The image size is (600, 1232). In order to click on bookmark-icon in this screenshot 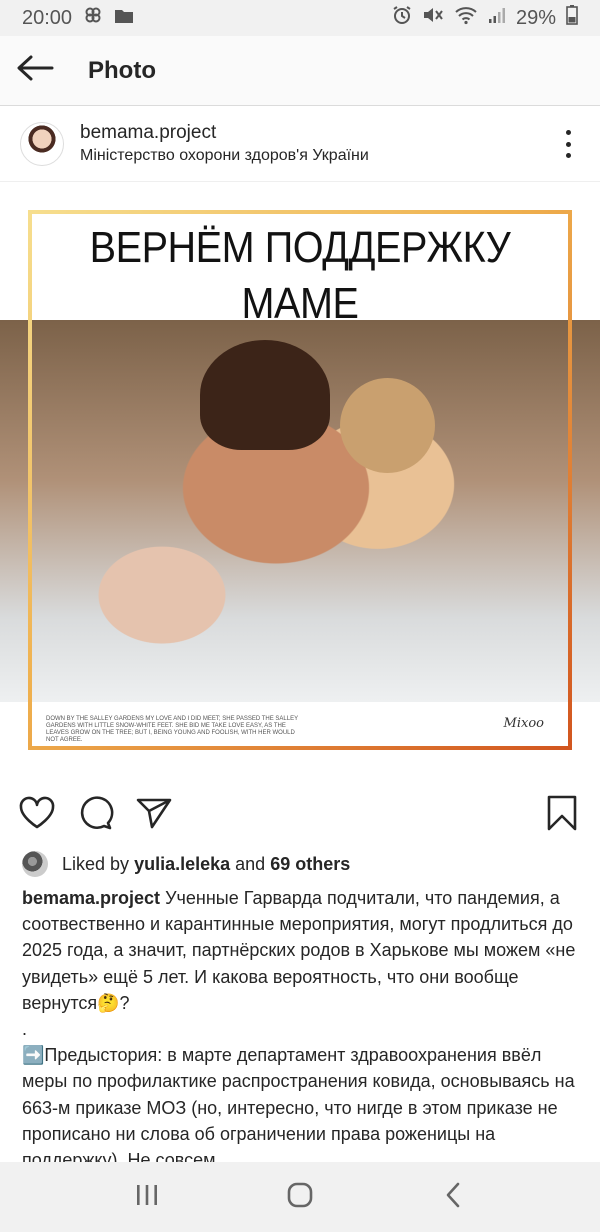, I will do `click(562, 815)`.